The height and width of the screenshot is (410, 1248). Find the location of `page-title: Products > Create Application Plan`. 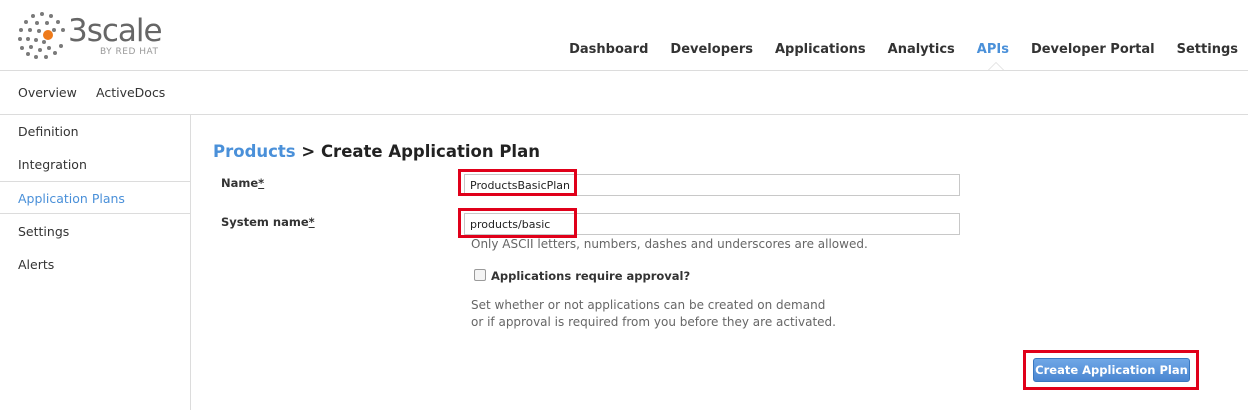

page-title: Products > Create Application Plan is located at coordinates (376, 151).